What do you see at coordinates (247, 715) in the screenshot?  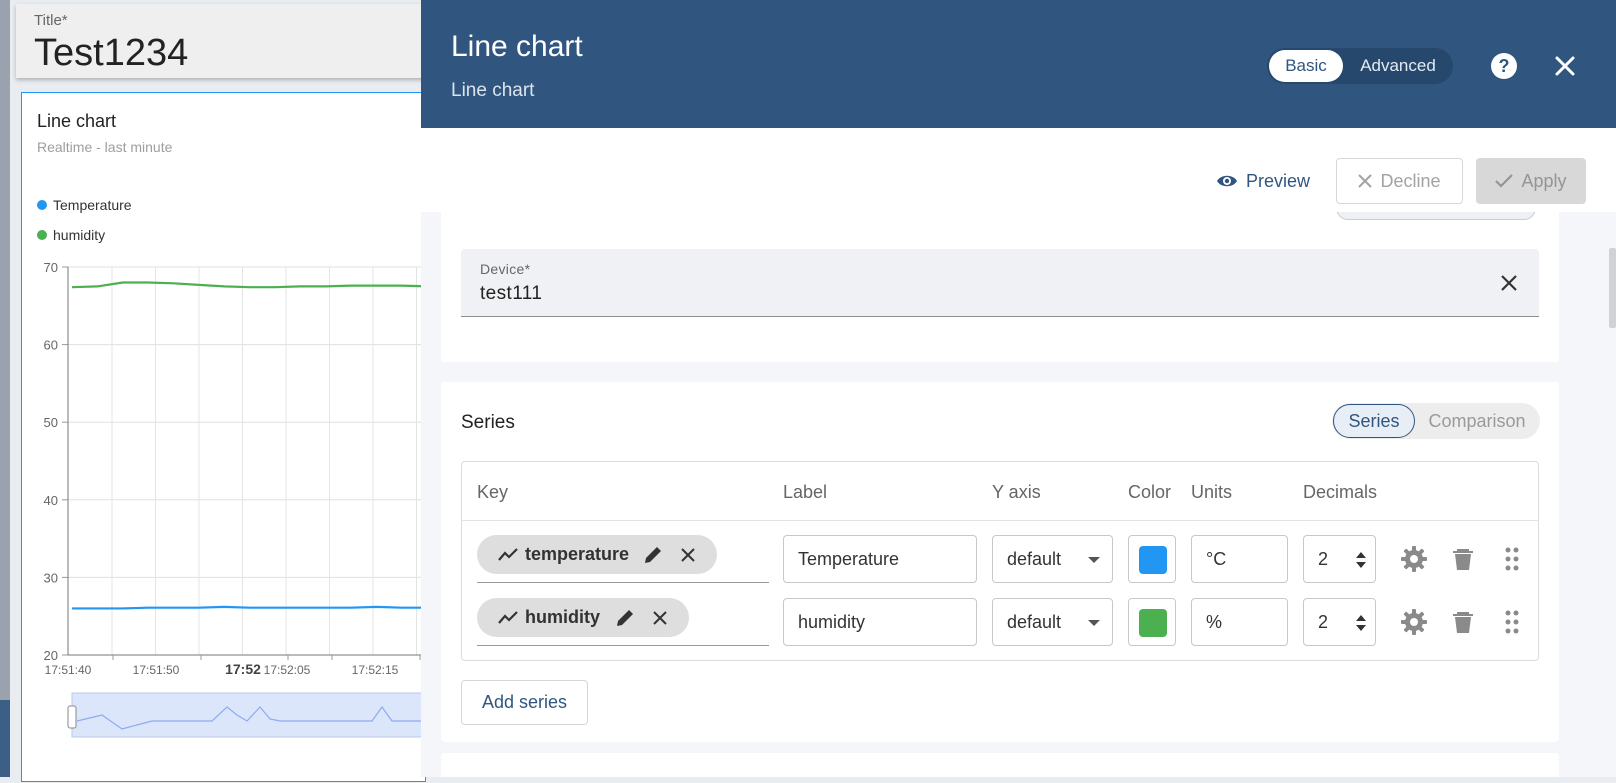 I see `chart-range-navigator` at bounding box center [247, 715].